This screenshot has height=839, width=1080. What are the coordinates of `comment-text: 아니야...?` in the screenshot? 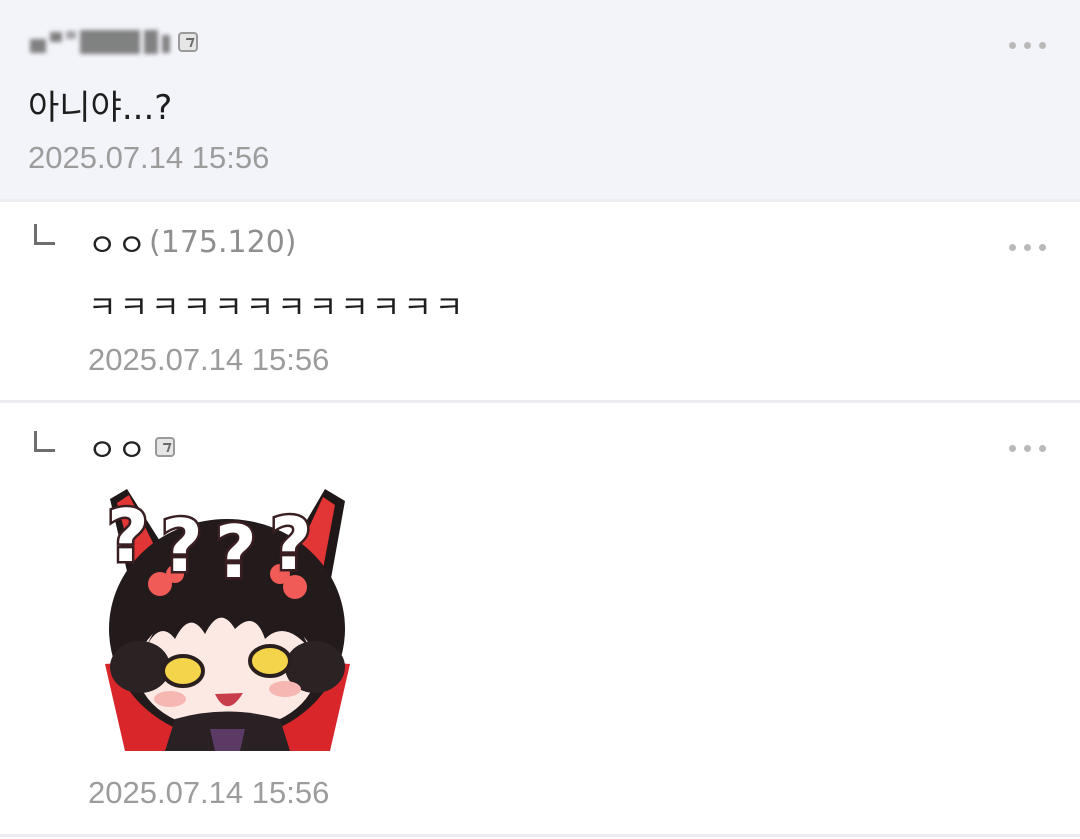 It's located at (100, 108).